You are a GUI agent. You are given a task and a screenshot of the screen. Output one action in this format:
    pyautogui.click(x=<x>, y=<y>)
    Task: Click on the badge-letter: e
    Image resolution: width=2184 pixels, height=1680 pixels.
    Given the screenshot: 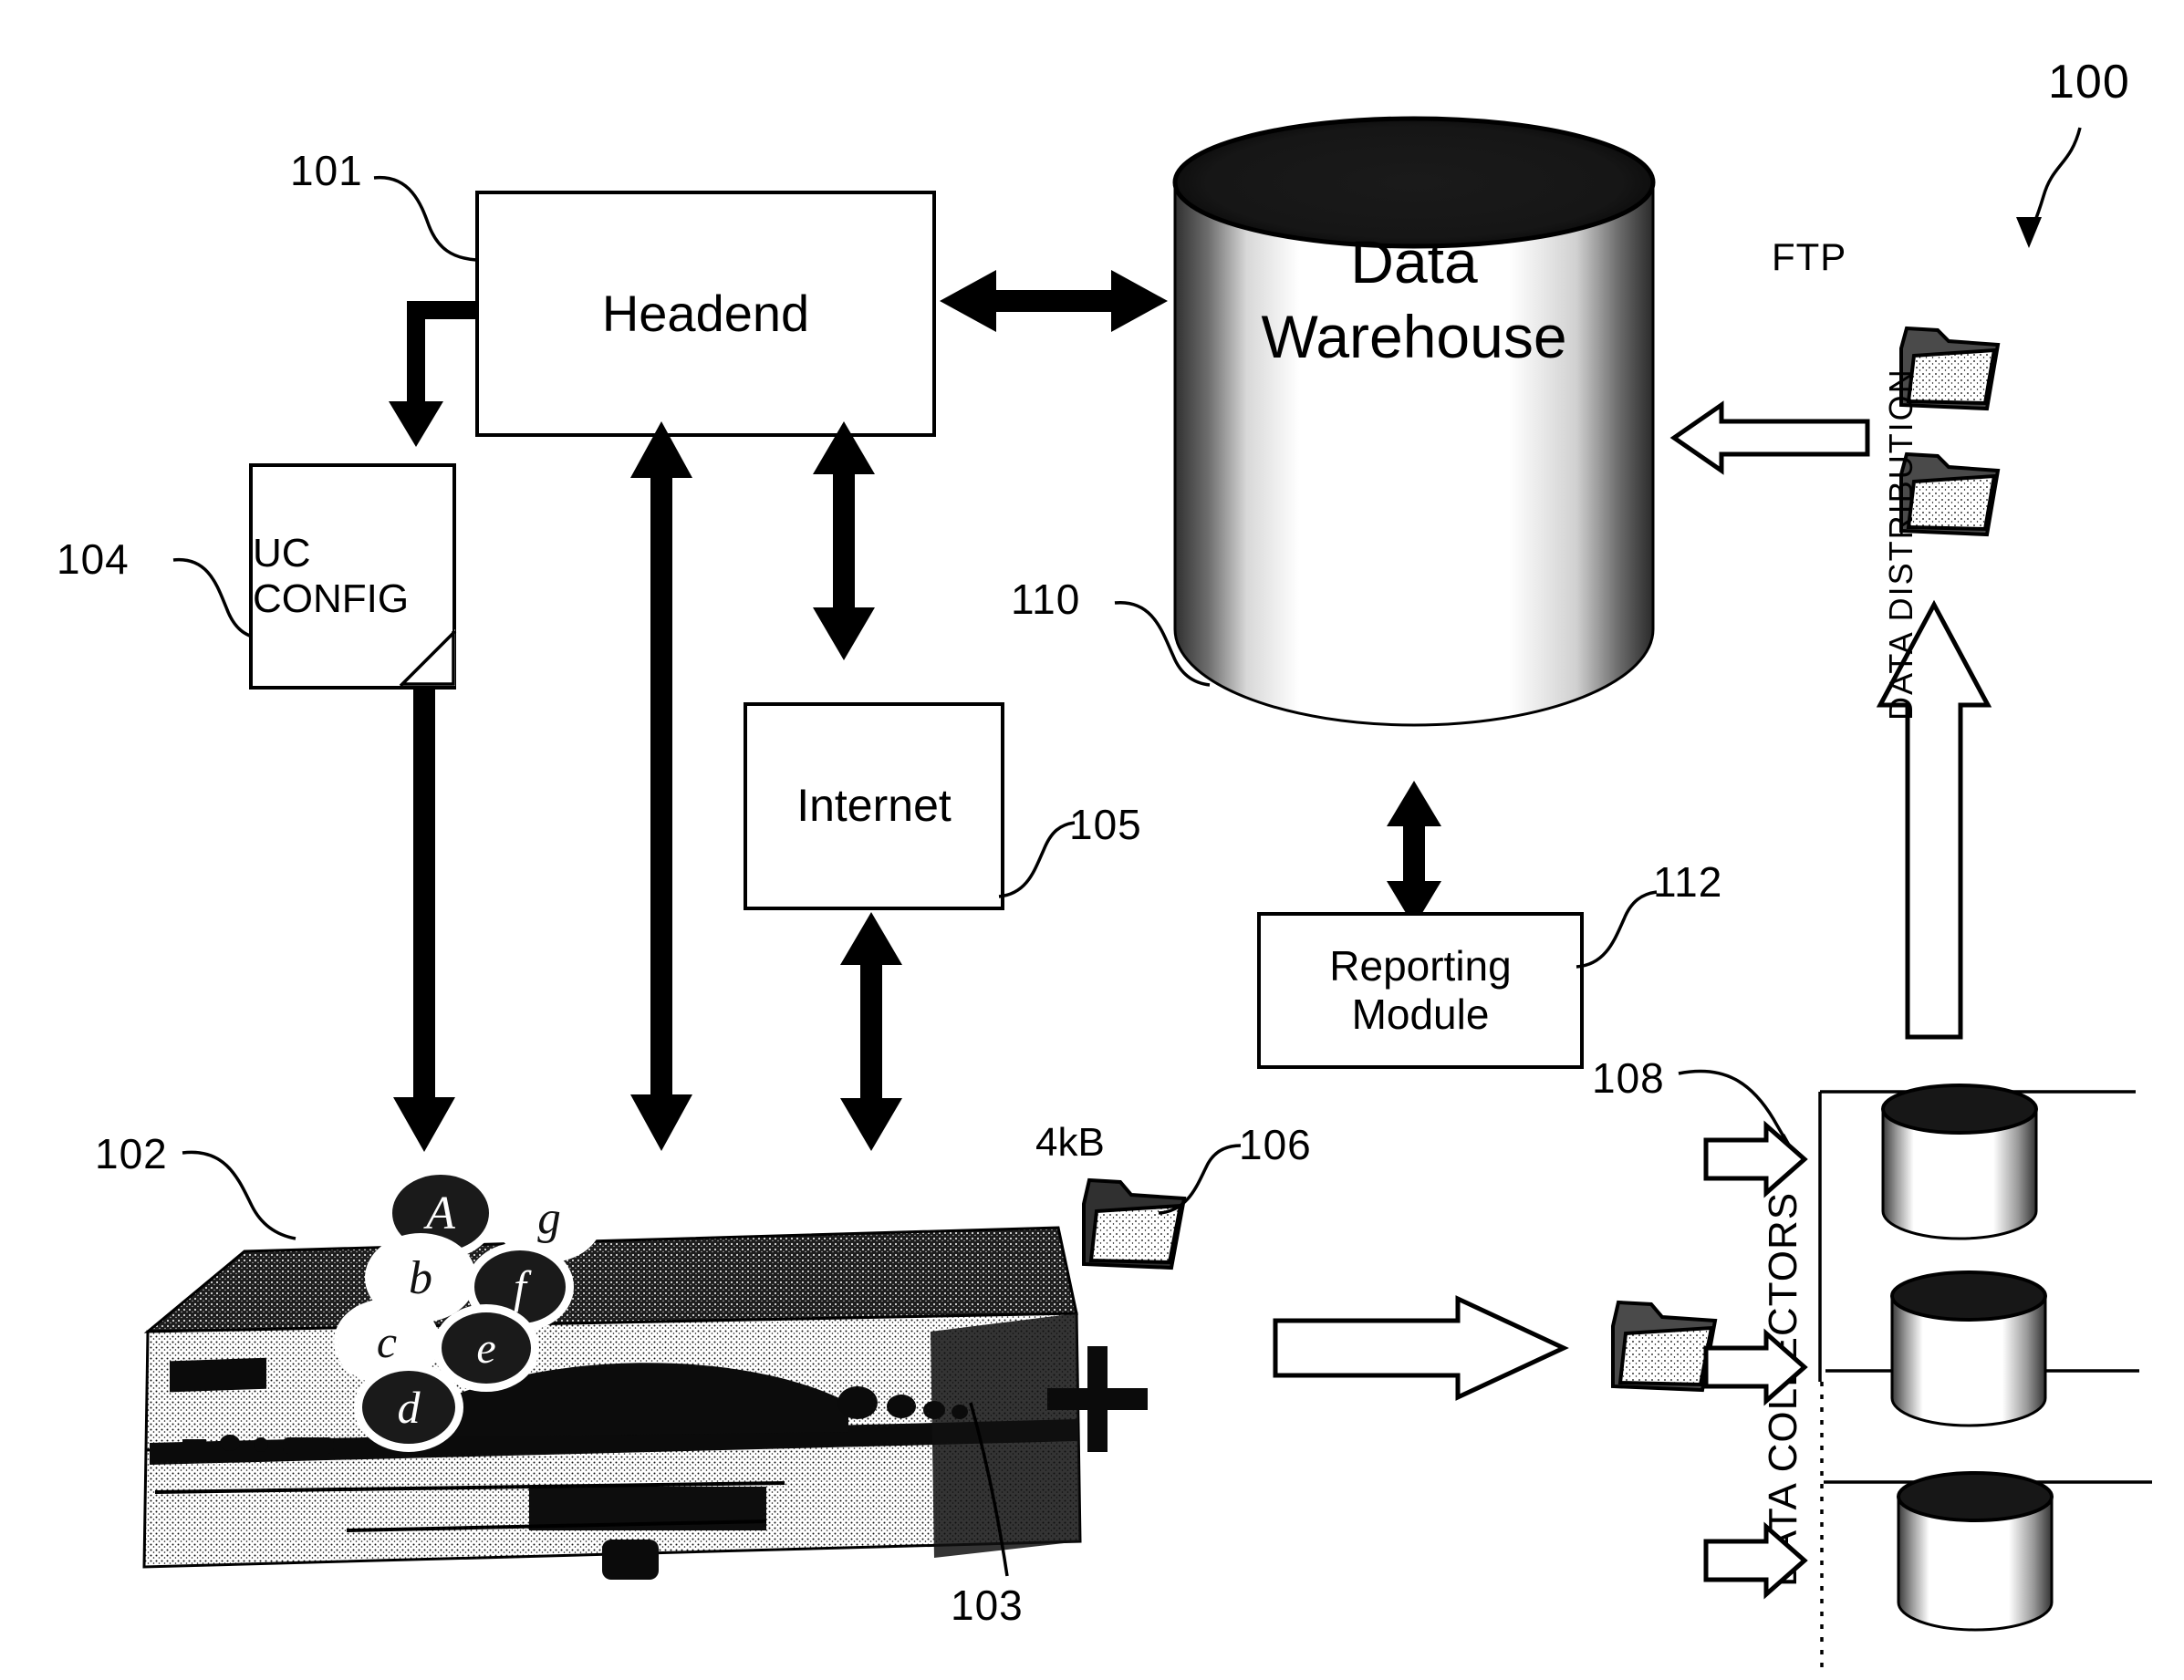 What is the action you would take?
    pyautogui.click(x=486, y=1348)
    